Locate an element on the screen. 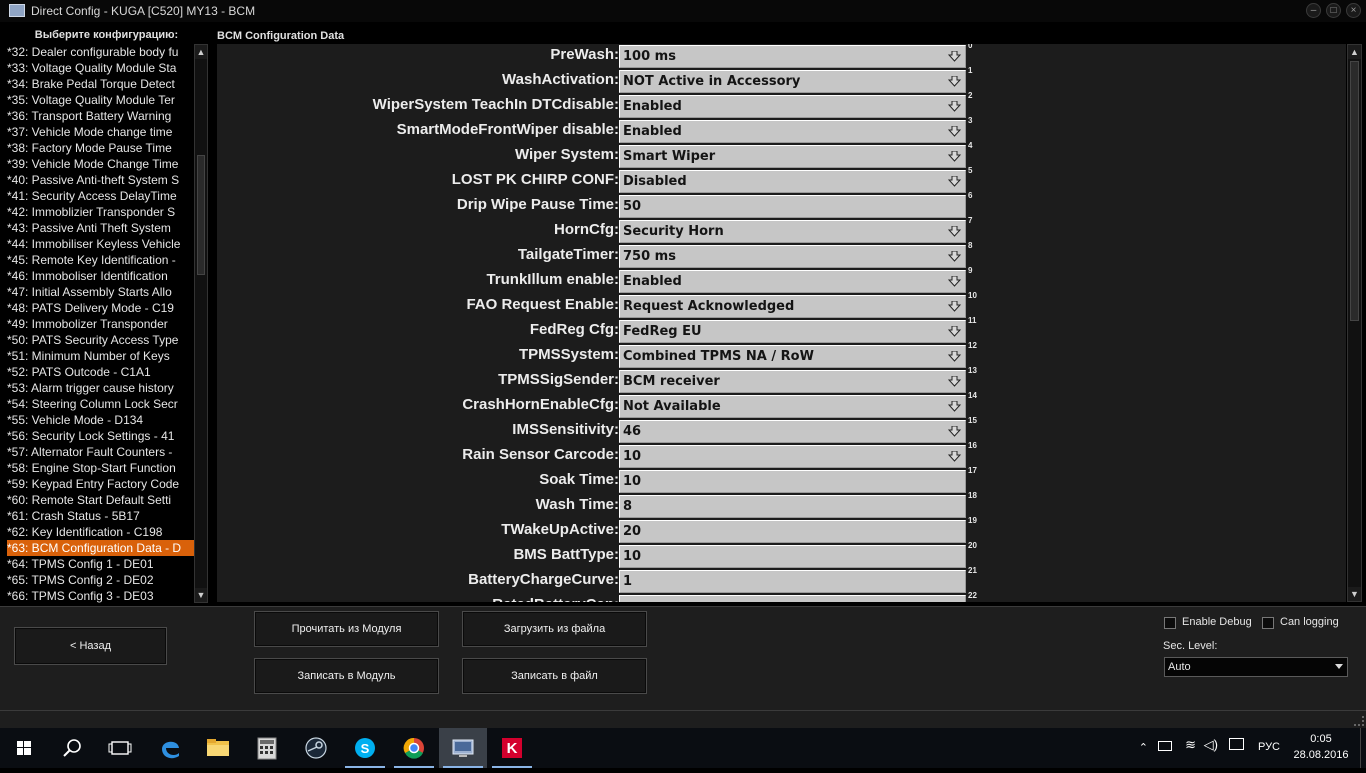  config-list-item: *36: Transport Battery Warning is located at coordinates (100, 116).